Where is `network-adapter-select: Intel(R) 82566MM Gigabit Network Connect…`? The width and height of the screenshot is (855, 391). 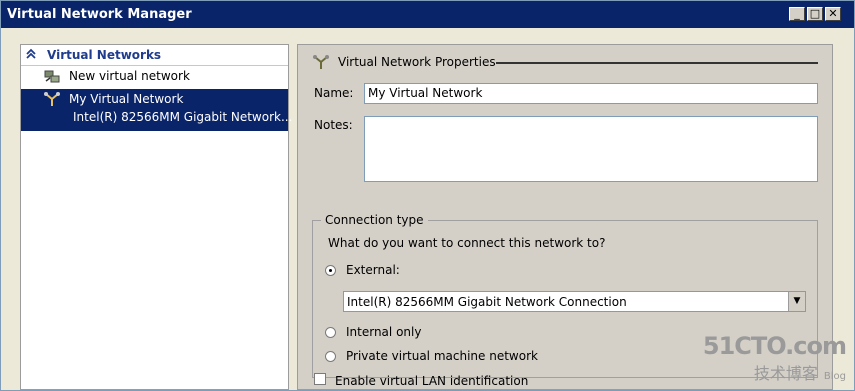
network-adapter-select: Intel(R) 82566MM Gigabit Network Connect… is located at coordinates (574, 301).